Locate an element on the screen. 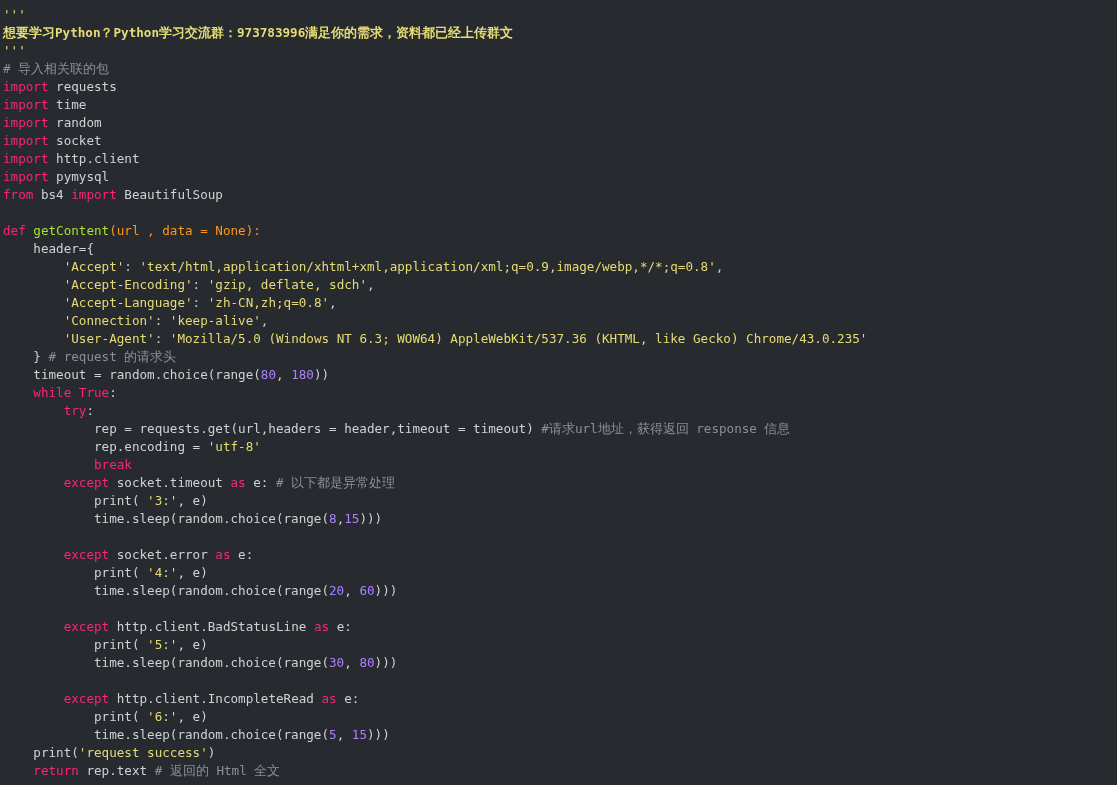 This screenshot has width=1117, height=785. code-line: print('request success') is located at coordinates (124, 753).